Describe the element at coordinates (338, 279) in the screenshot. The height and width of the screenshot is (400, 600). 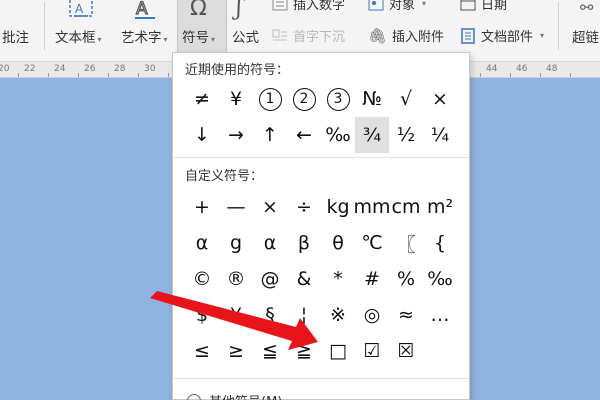
I see `symbol-cell: *` at that location.